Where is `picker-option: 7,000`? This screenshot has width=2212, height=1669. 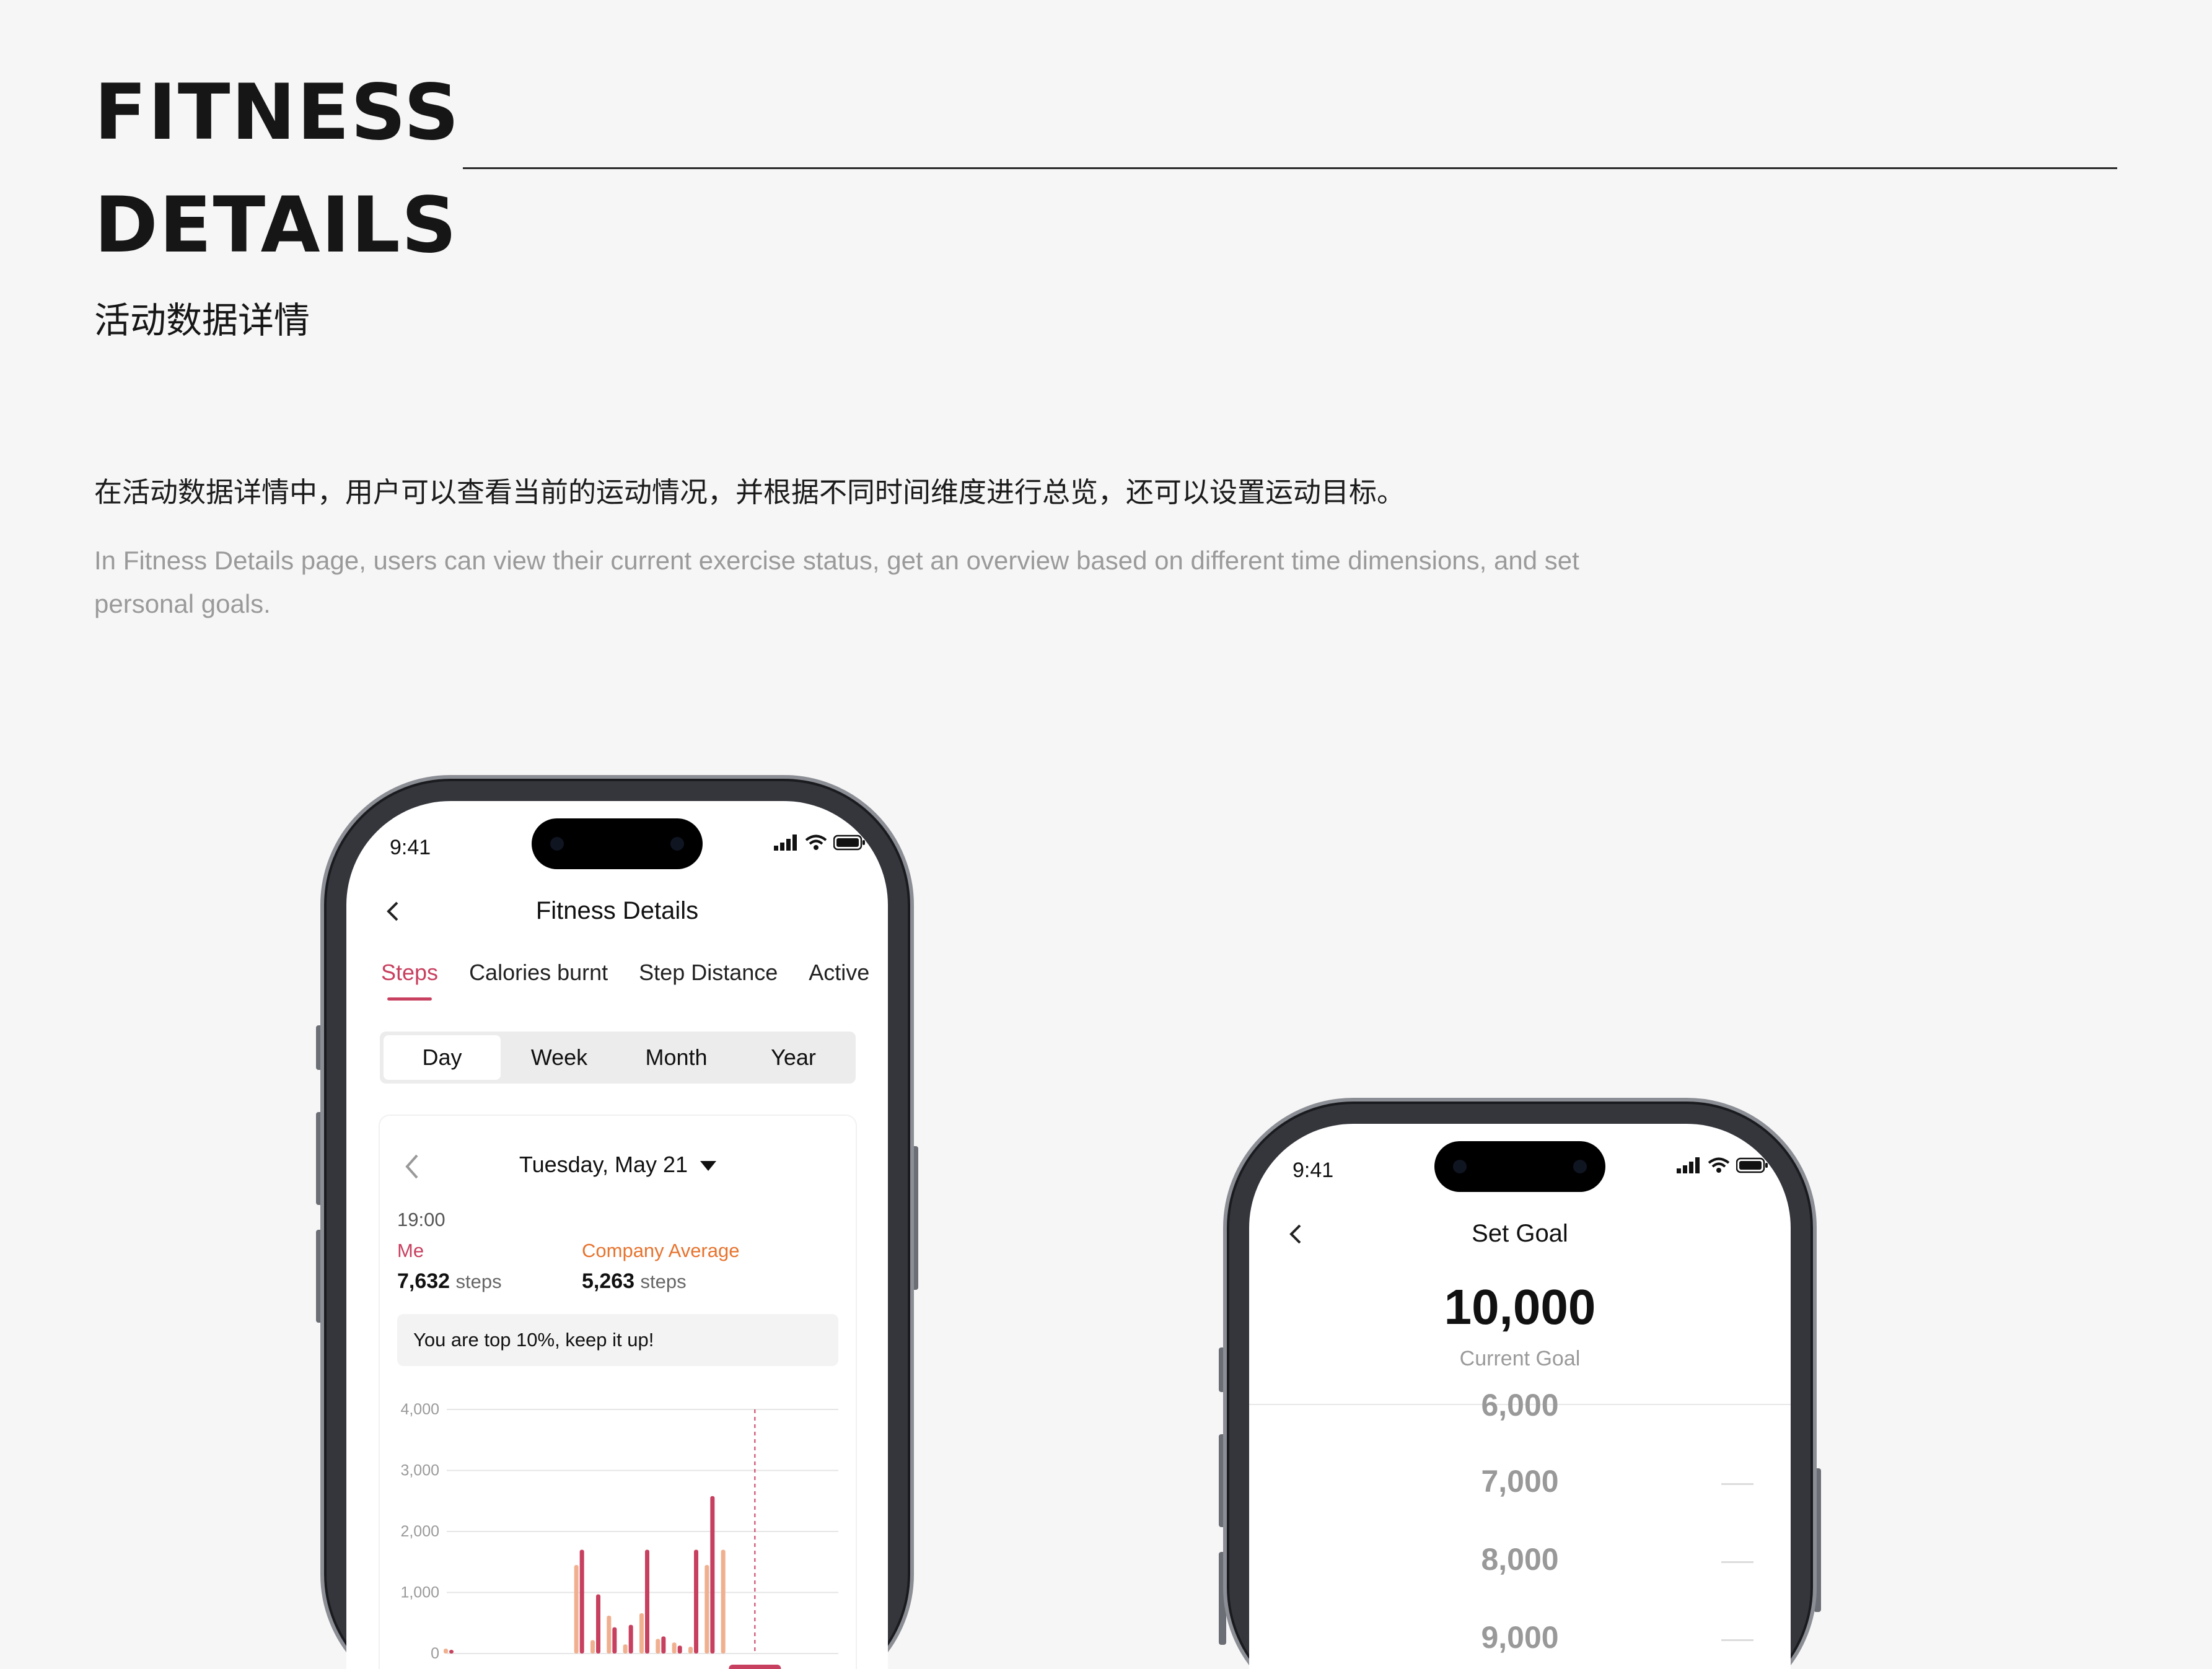
picker-option: 7,000 is located at coordinates (1520, 1481).